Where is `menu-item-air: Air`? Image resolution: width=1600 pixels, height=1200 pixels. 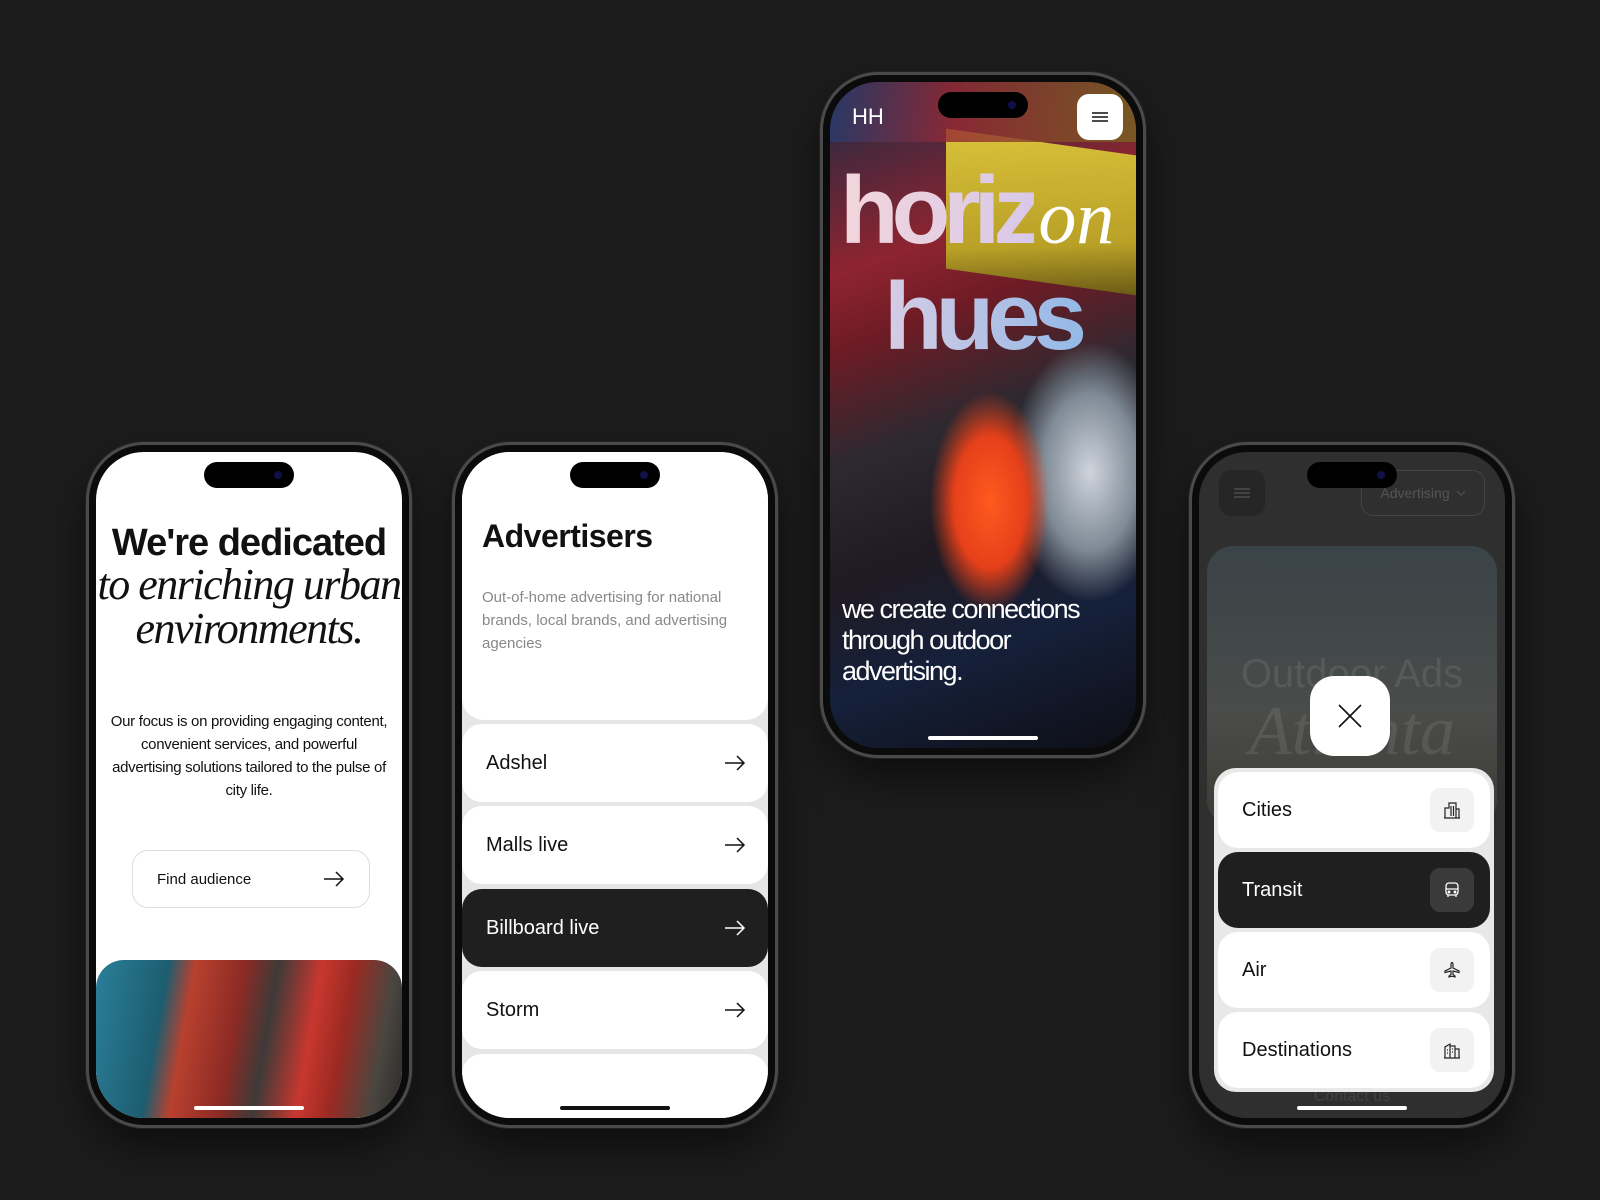
menu-item-air: Air is located at coordinates (1354, 970).